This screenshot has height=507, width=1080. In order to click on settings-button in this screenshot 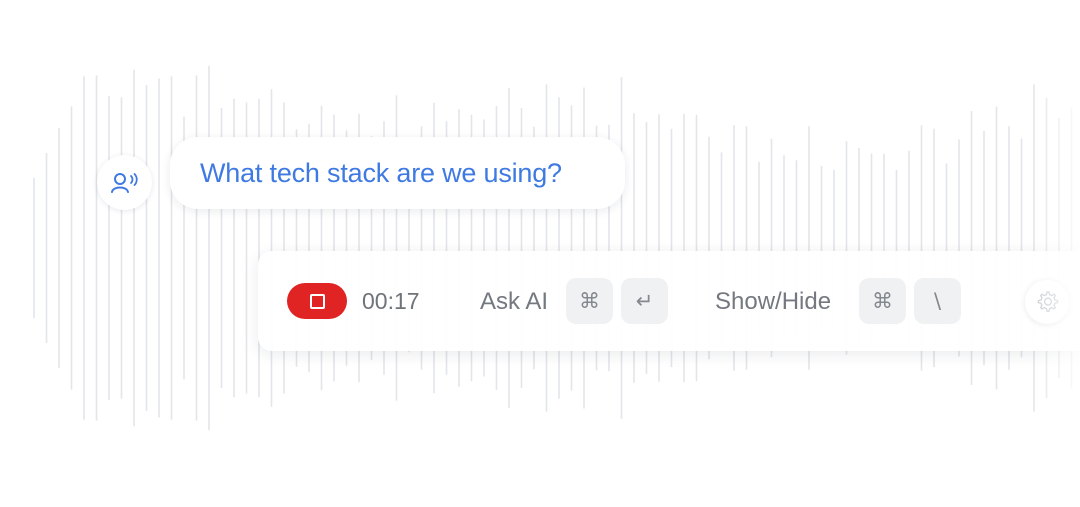, I will do `click(1047, 302)`.